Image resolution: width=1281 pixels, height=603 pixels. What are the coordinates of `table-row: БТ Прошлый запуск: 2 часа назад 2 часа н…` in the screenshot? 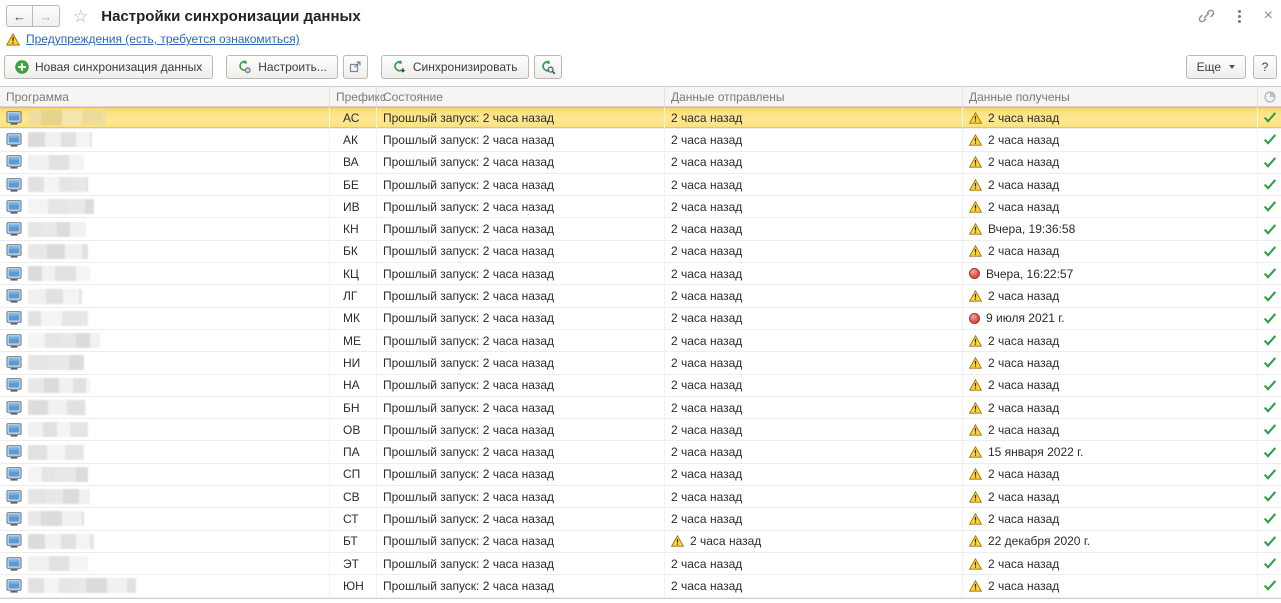 It's located at (640, 541).